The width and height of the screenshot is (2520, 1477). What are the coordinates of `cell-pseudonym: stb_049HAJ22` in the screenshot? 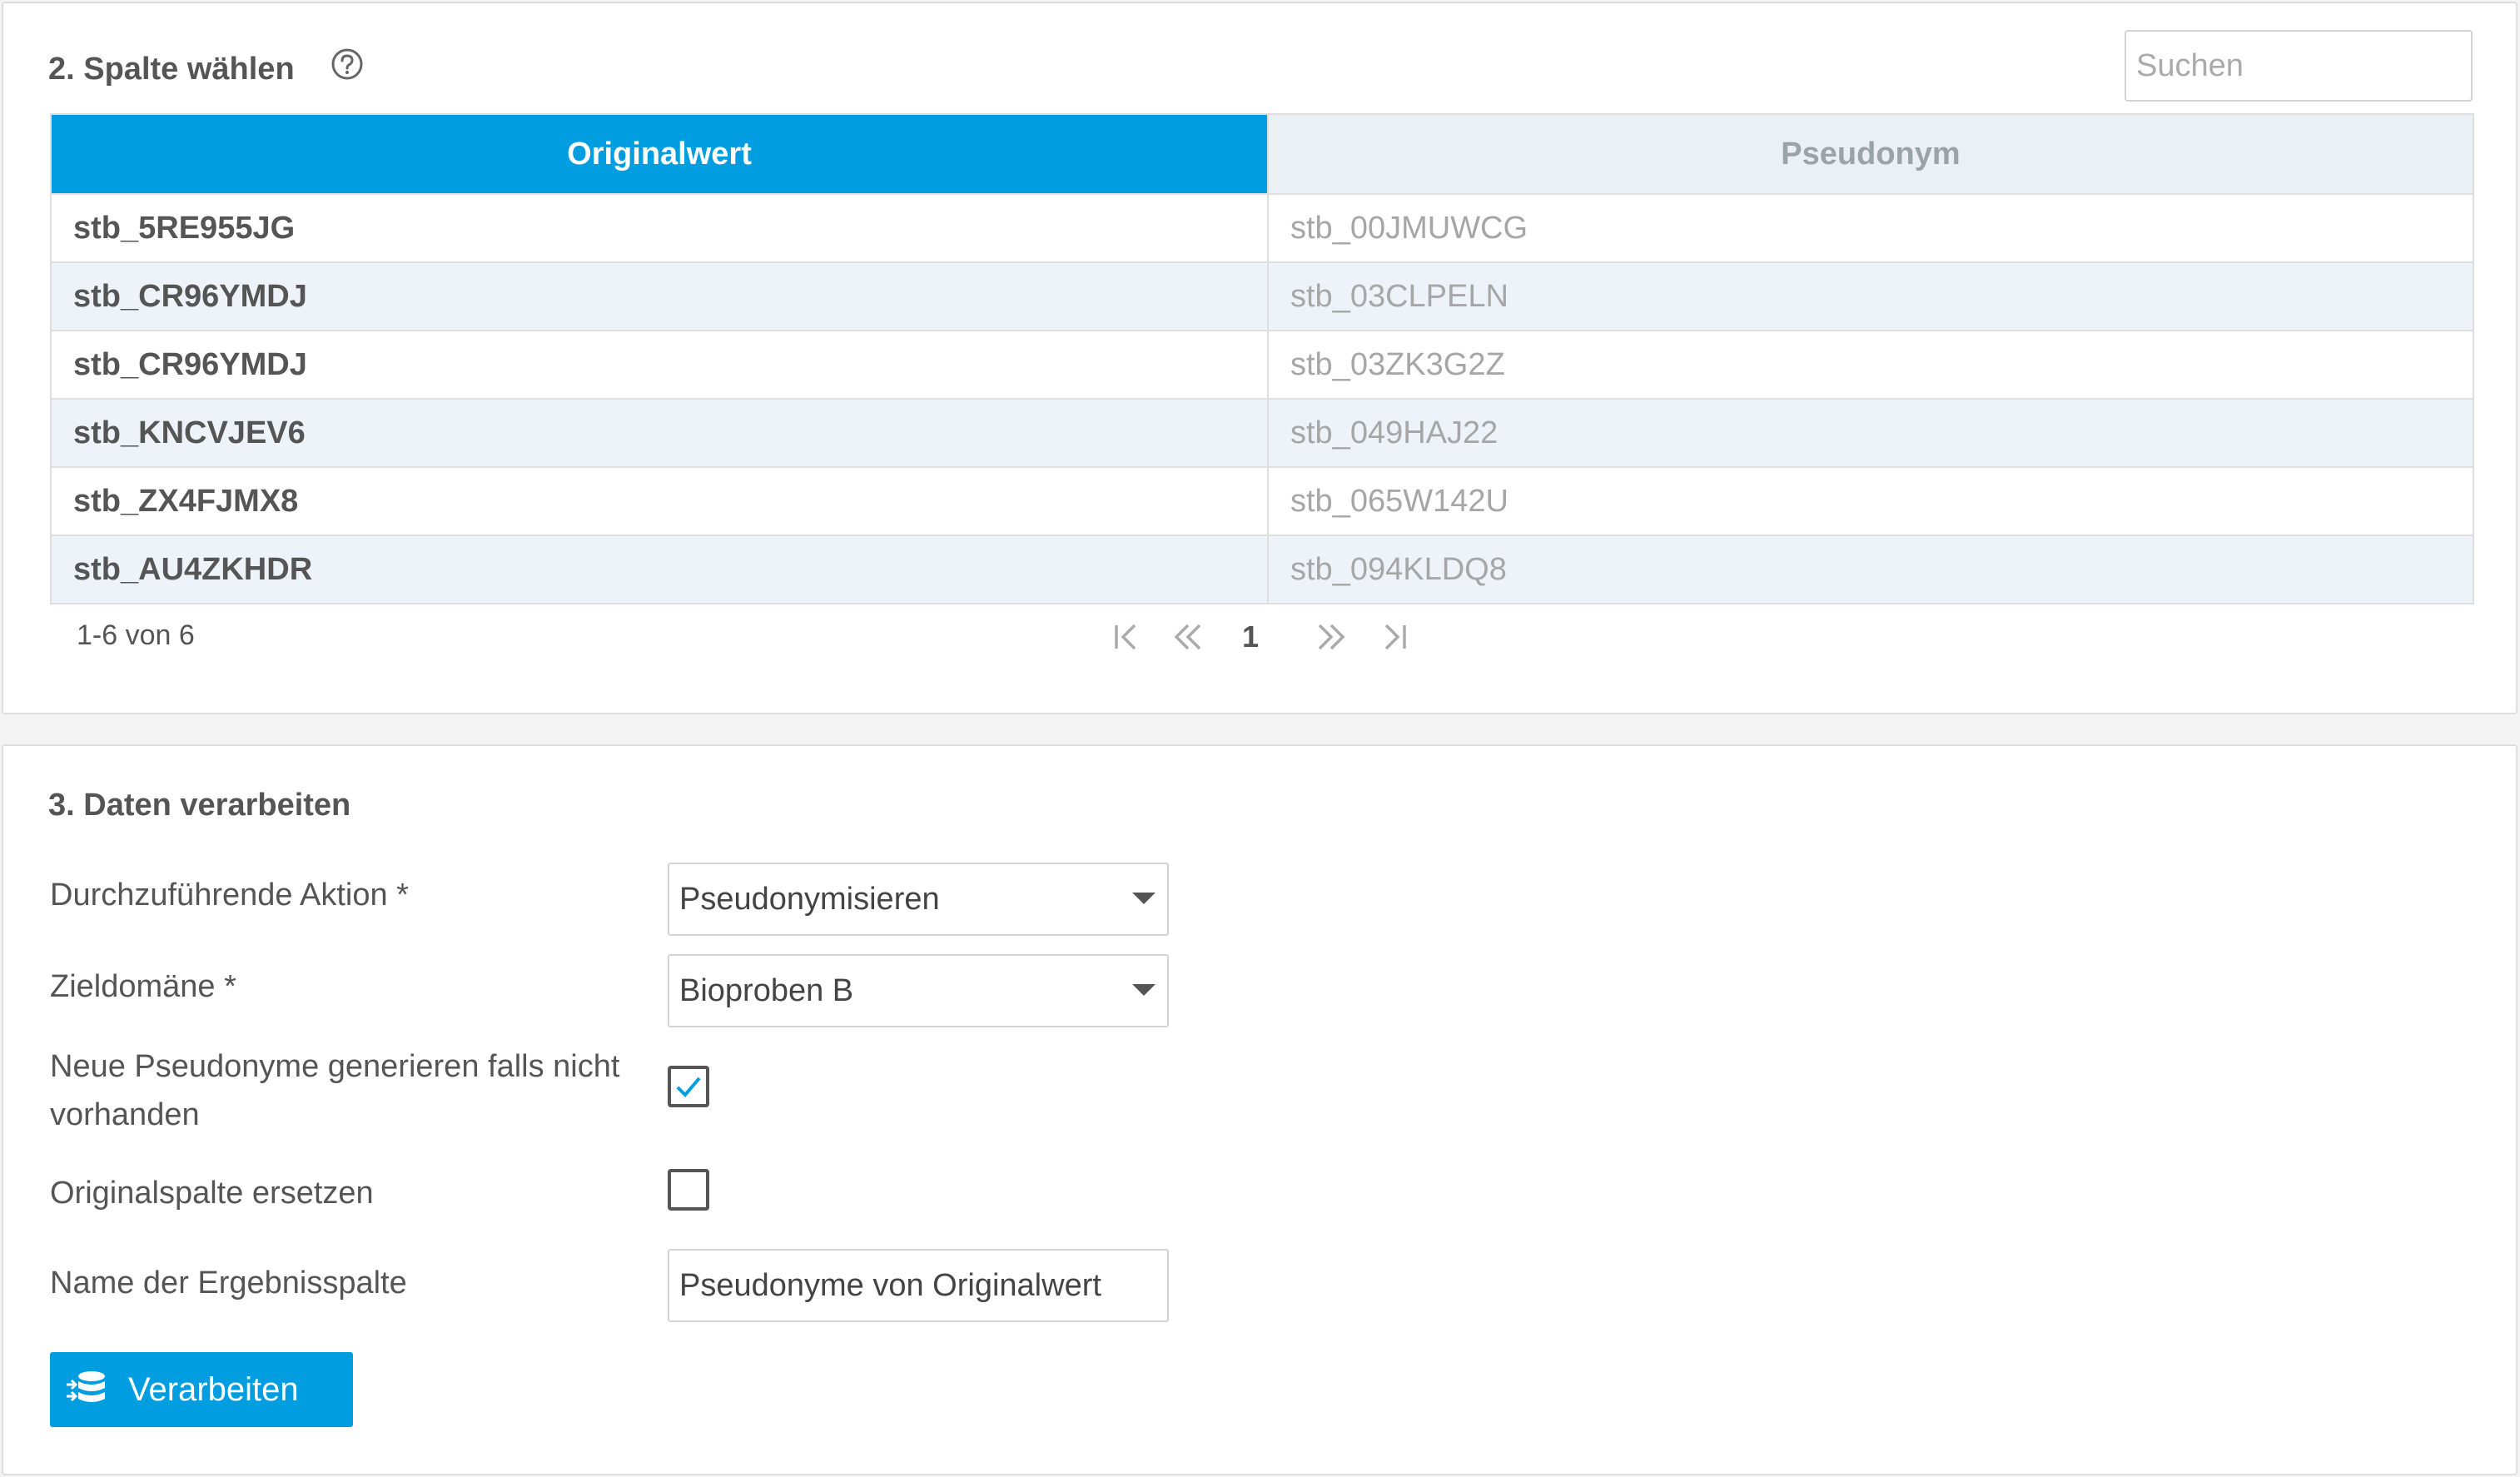 It's located at (1870, 433).